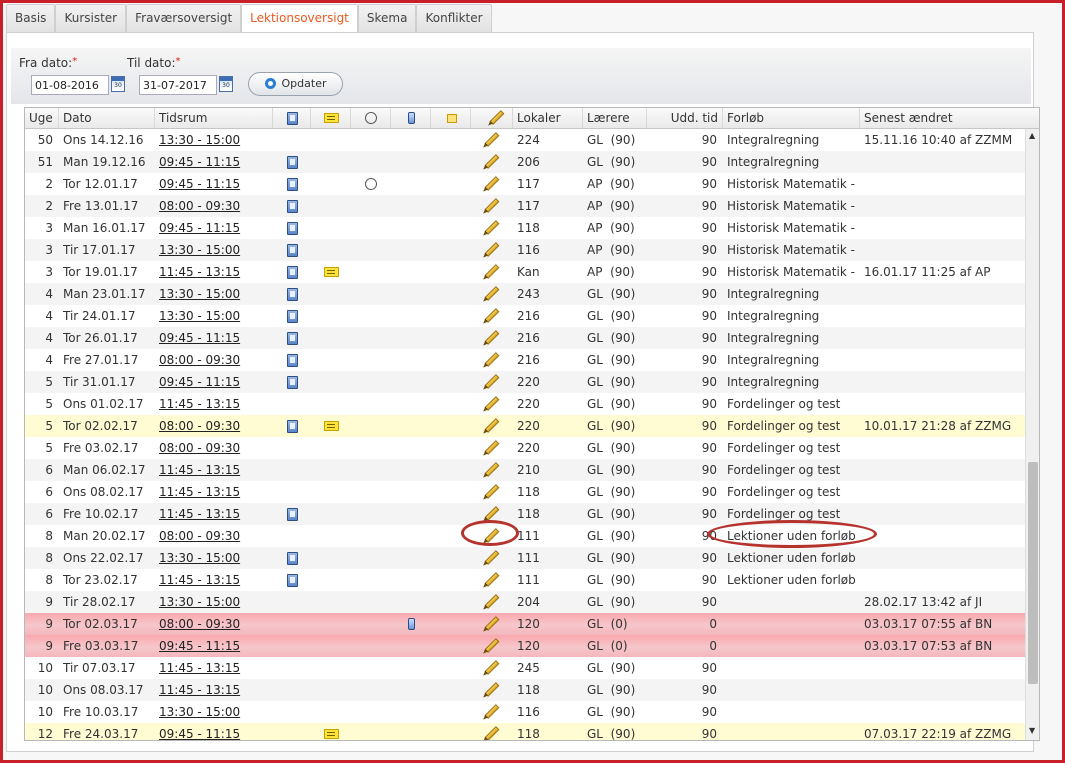  Describe the element at coordinates (1032, 135) in the screenshot. I see `scroll-up-arrow: ▲` at that location.